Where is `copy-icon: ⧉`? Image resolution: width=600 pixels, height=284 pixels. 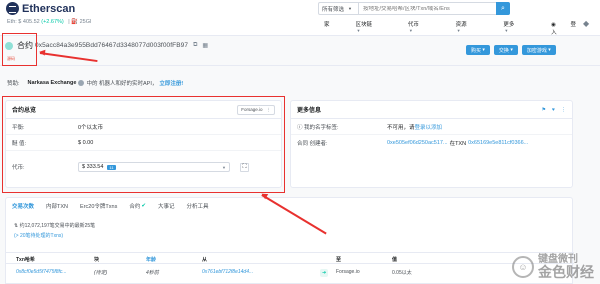 copy-icon: ⧉ is located at coordinates (195, 45).